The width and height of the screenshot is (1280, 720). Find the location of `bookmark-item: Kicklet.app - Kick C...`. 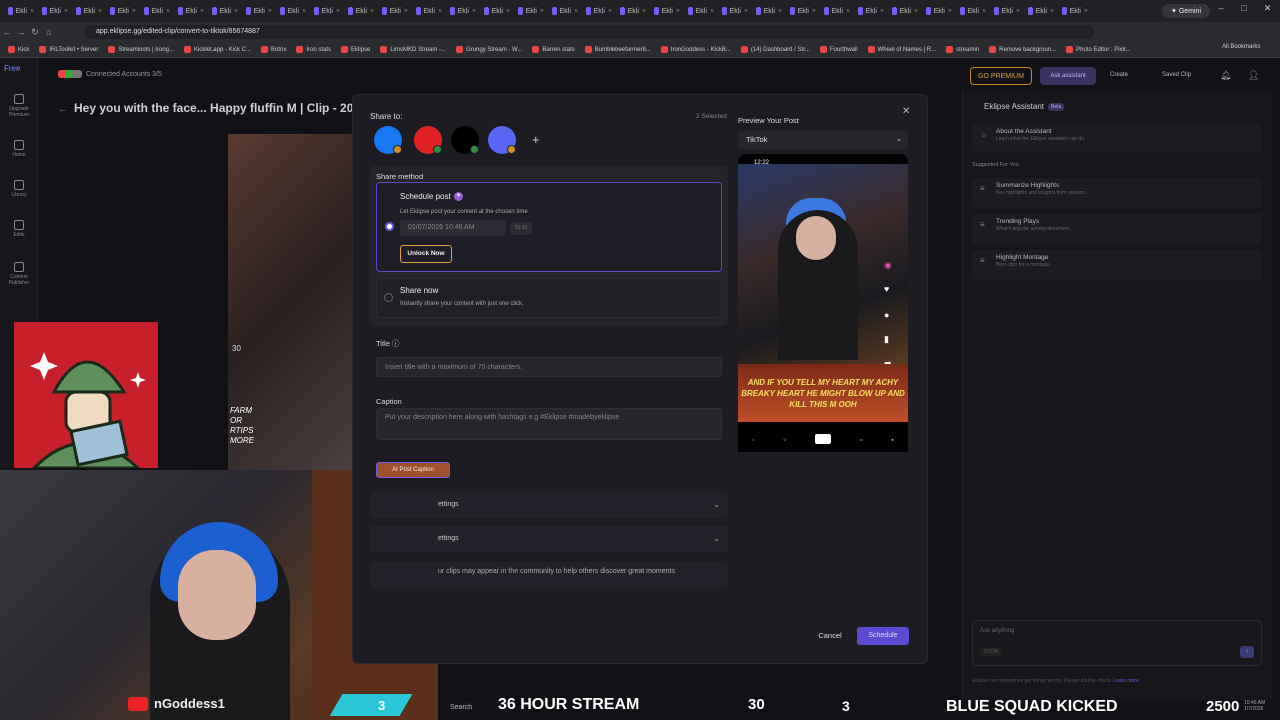

bookmark-item: Kicklet.app - Kick C... is located at coordinates (217, 49).